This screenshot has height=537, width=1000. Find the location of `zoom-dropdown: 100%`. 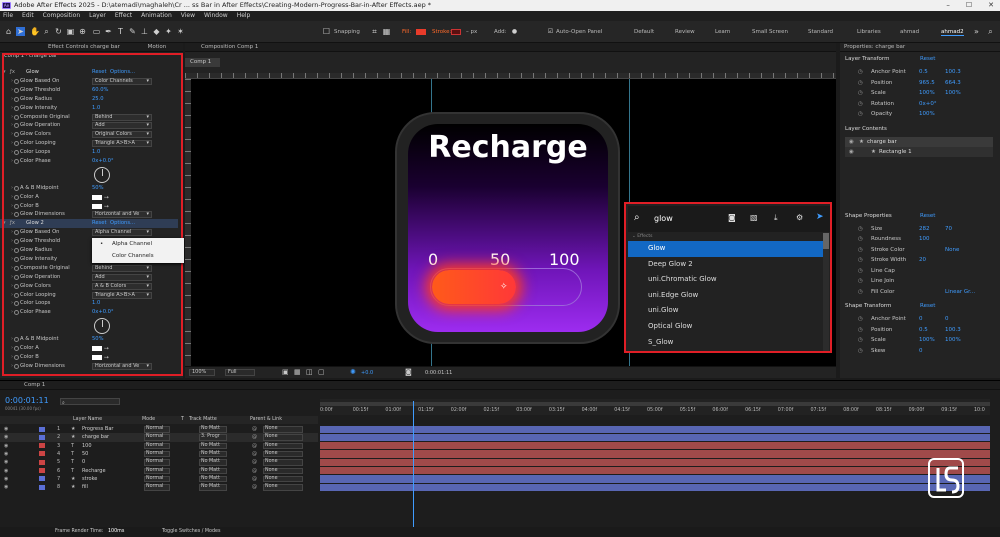

zoom-dropdown: 100% is located at coordinates (202, 372).